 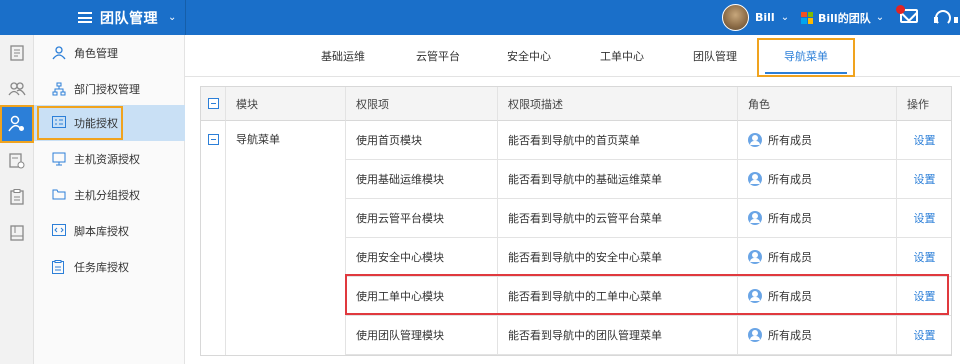 What do you see at coordinates (618, 104) in the screenshot?
I see `header-description: 权限项描述` at bounding box center [618, 104].